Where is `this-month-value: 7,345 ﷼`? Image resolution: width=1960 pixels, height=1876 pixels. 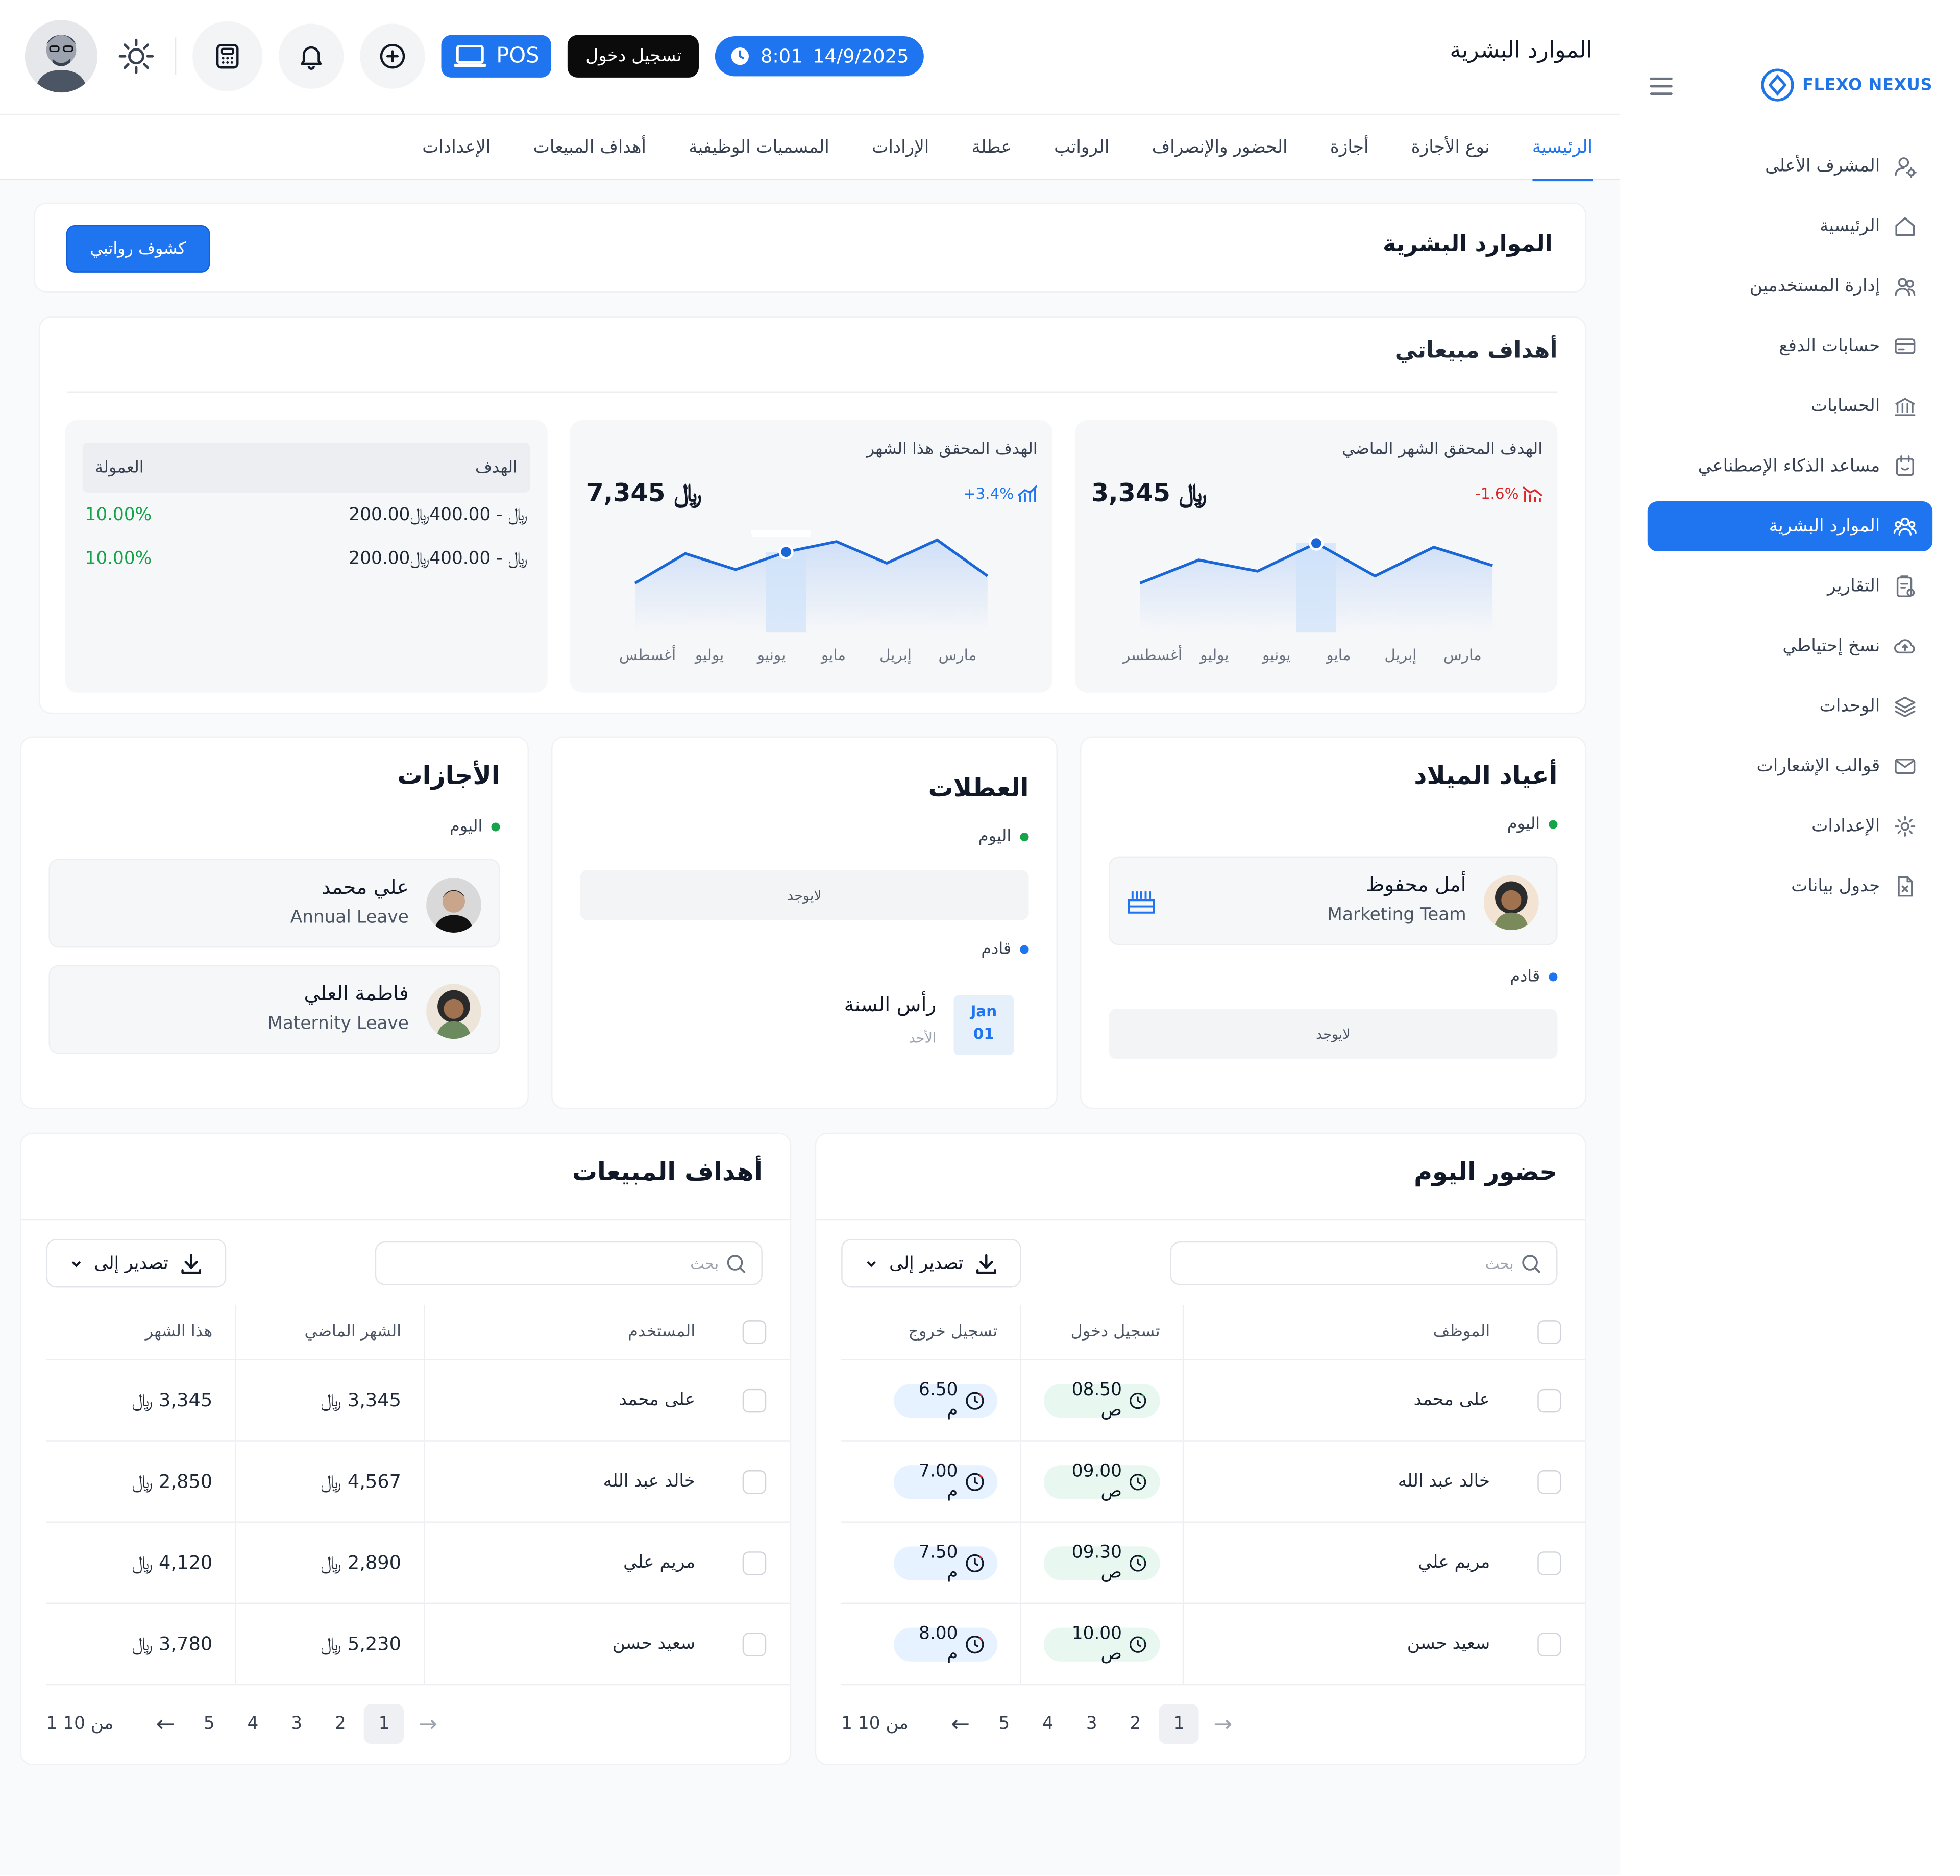
this-month-value: 7,345 ﷼ is located at coordinates (644, 492).